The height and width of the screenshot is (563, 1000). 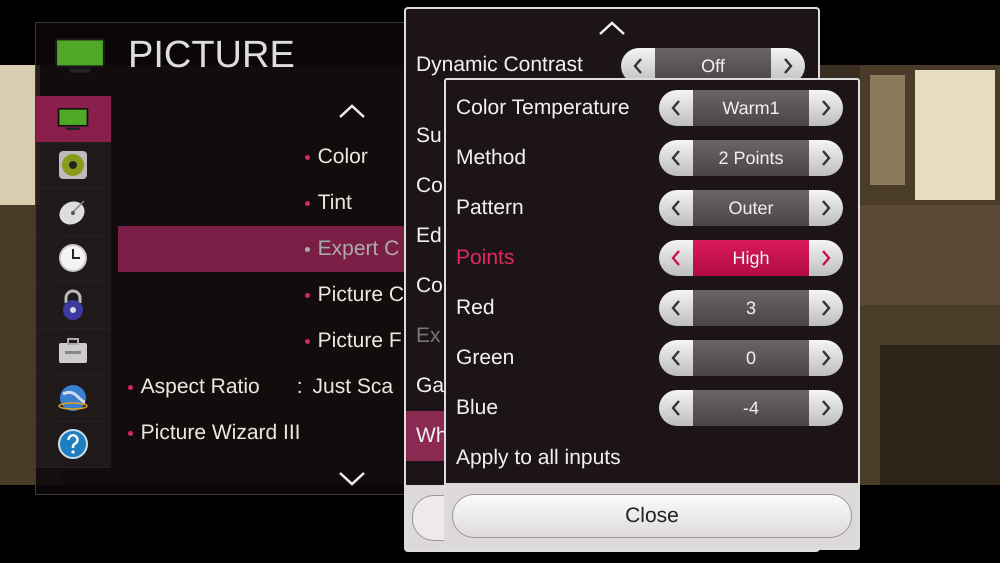 What do you see at coordinates (485, 358) in the screenshot?
I see `option-label: Green` at bounding box center [485, 358].